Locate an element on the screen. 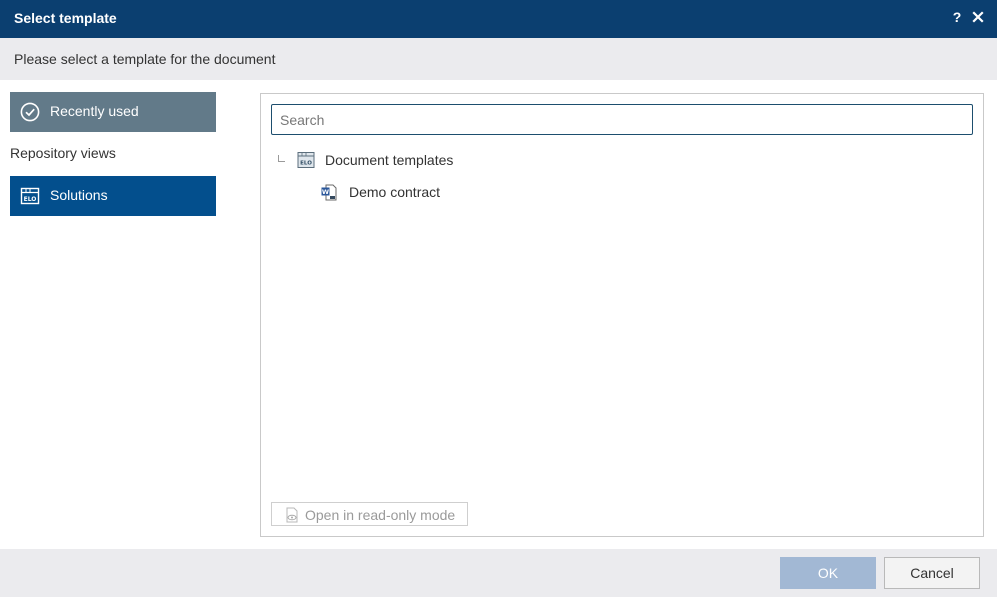  tree-node-document-templates: ELO Document templates is located at coordinates (421, 160).